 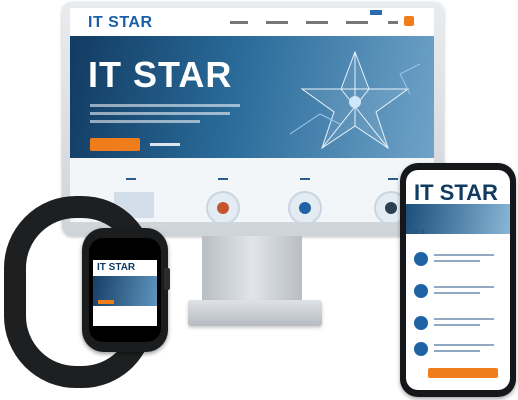 I want to click on nav-flag, so click(x=376, y=12).